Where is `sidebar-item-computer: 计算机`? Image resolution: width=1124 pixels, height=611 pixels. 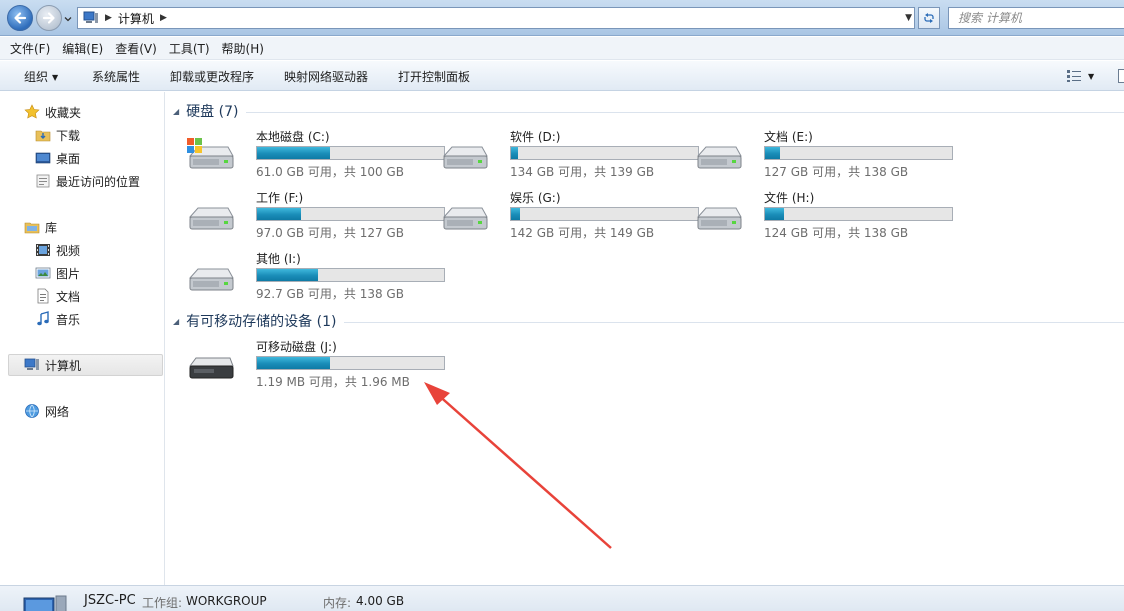
sidebar-item-computer: 计算机 is located at coordinates (85, 365).